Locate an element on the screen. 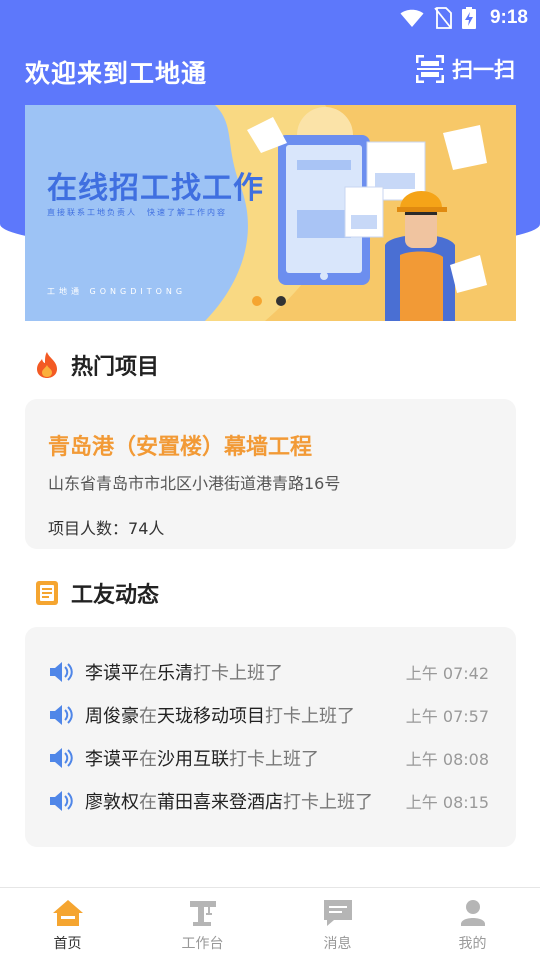 The width and height of the screenshot is (540, 960). workbench-icon is located at coordinates (202, 913).